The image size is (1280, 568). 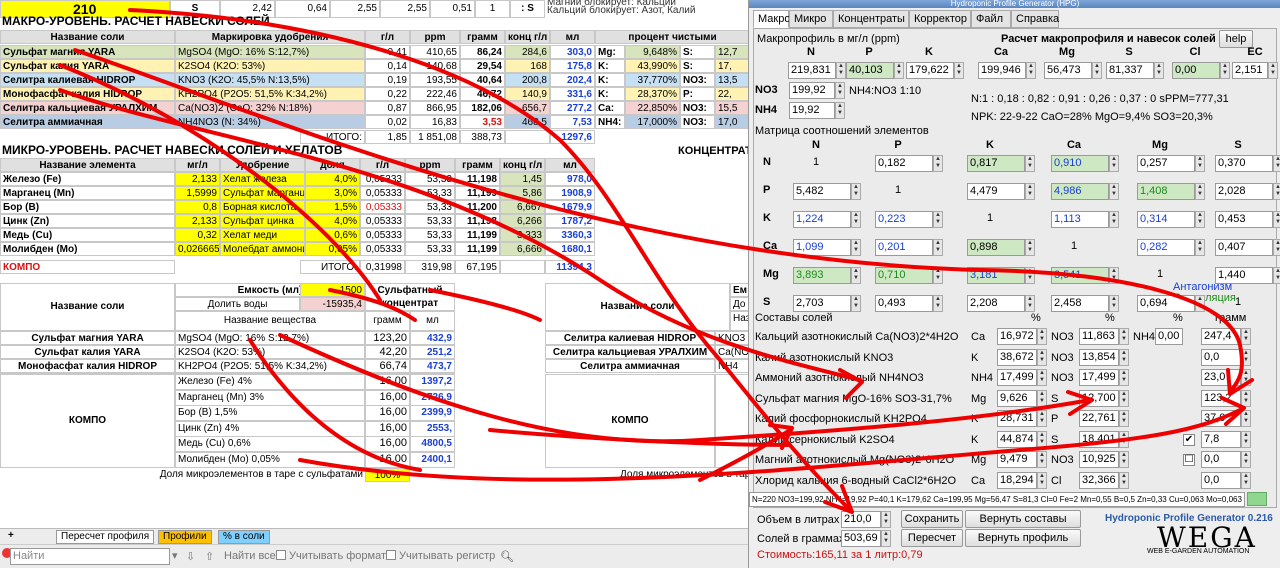 What do you see at coordinates (1017, 418) in the screenshot?
I see `salt-v1: 28,731` at bounding box center [1017, 418].